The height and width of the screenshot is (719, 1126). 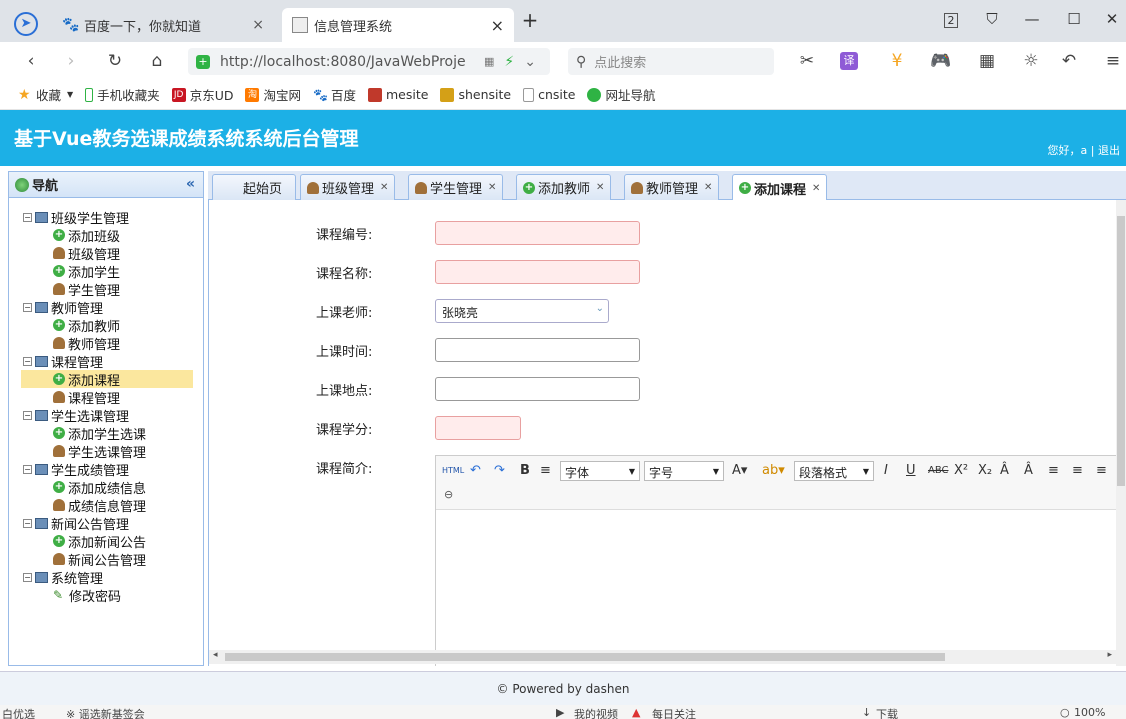 What do you see at coordinates (549, 94) in the screenshot?
I see `bookmark-cnsite: cnsite` at bounding box center [549, 94].